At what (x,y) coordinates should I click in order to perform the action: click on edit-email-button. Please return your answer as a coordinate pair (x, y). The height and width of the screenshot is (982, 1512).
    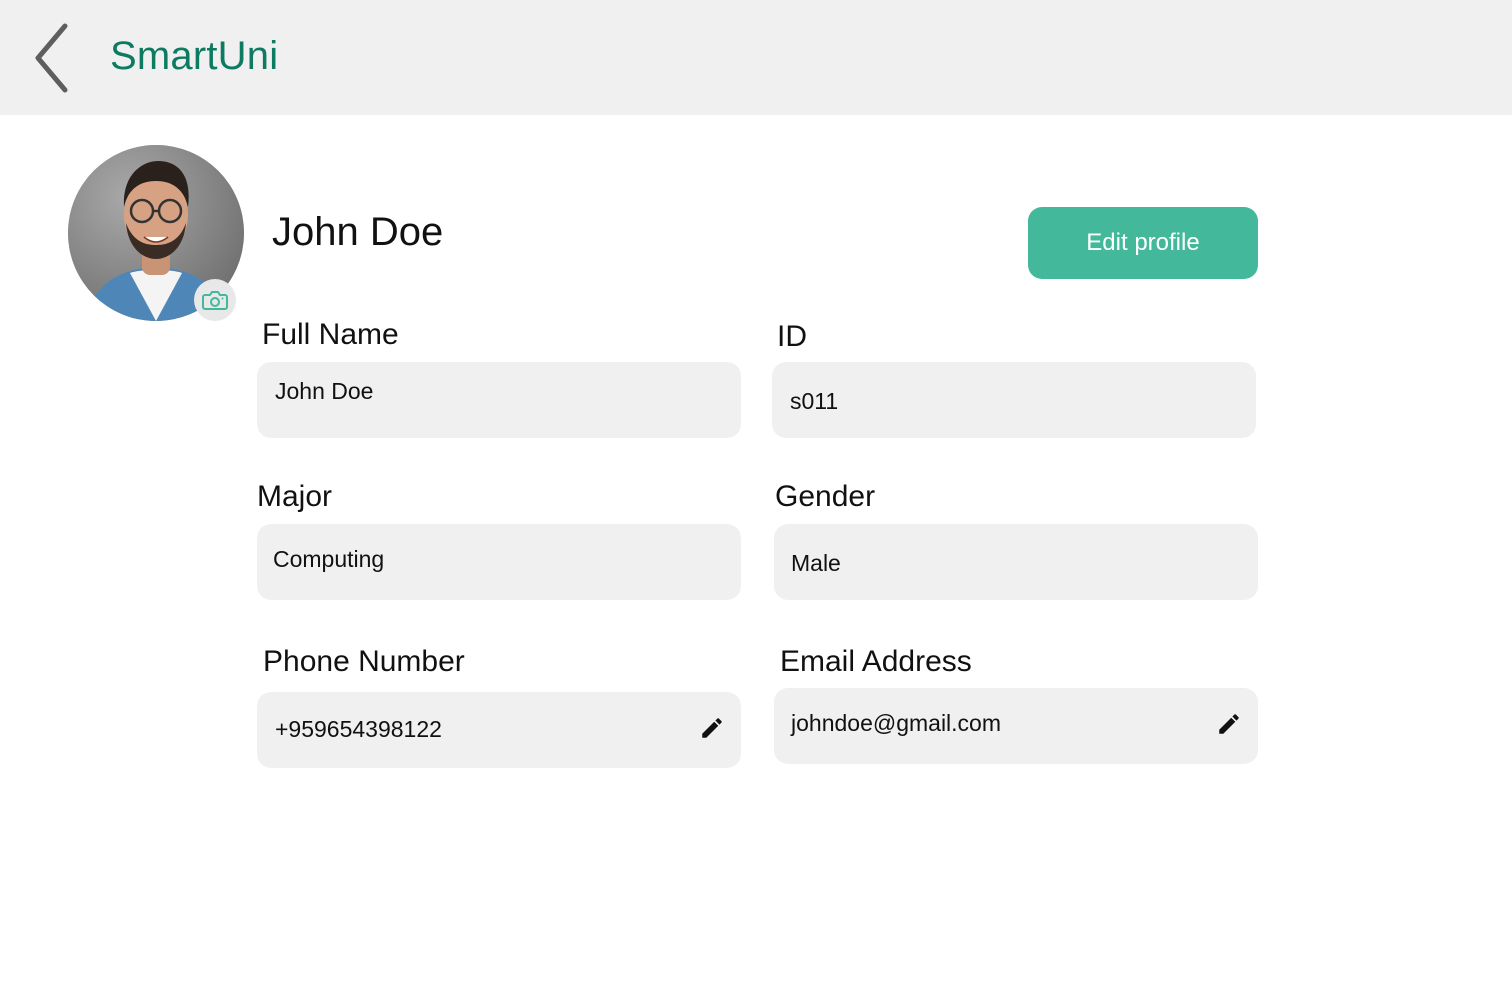
    Looking at the image, I should click on (1229, 724).